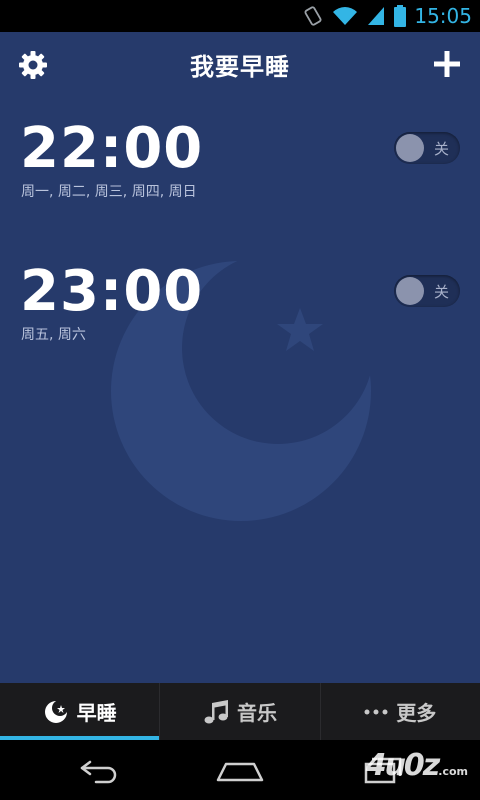  What do you see at coordinates (112, 291) in the screenshot?
I see `alarm-time: 23:00` at bounding box center [112, 291].